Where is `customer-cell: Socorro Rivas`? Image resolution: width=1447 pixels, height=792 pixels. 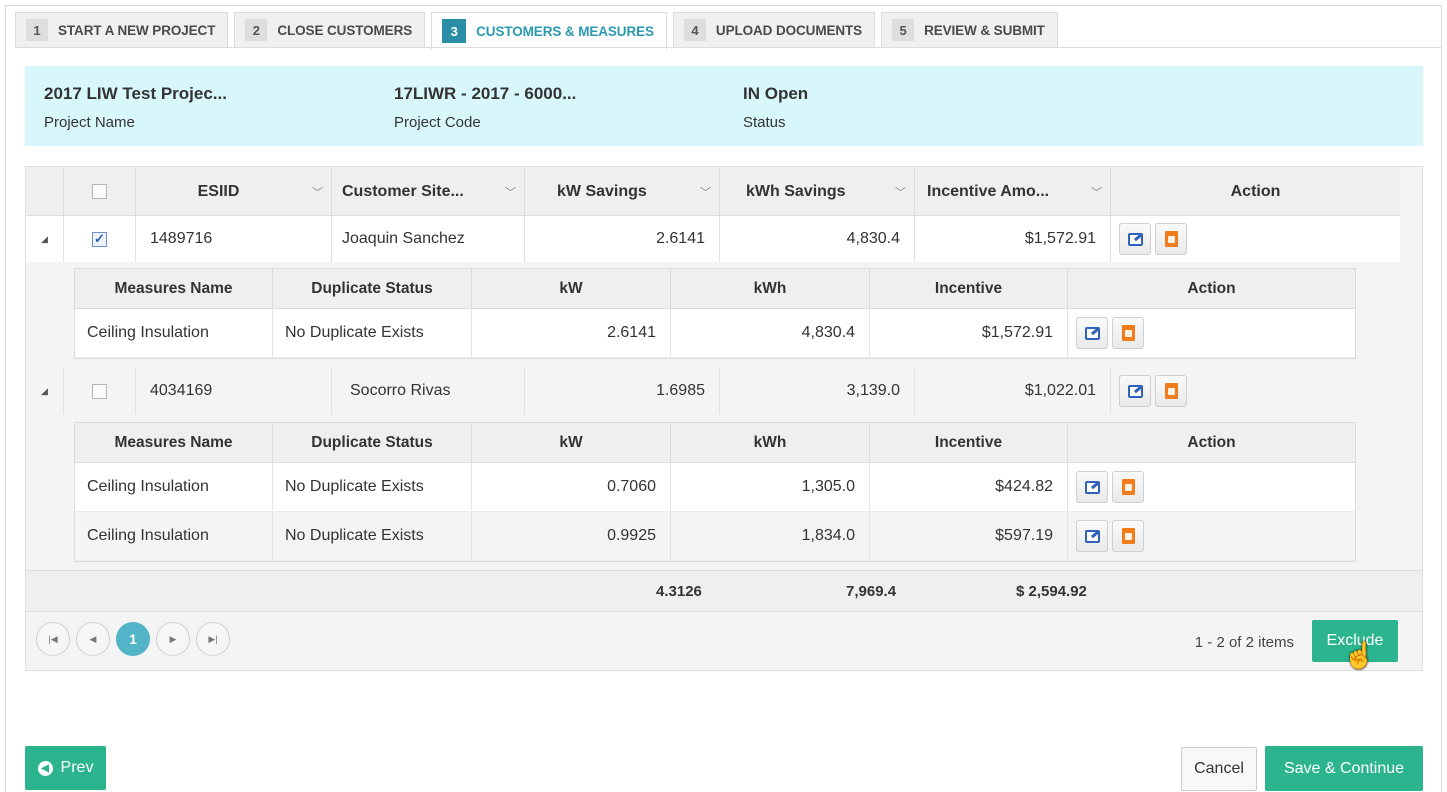
customer-cell: Socorro Rivas is located at coordinates (428, 391).